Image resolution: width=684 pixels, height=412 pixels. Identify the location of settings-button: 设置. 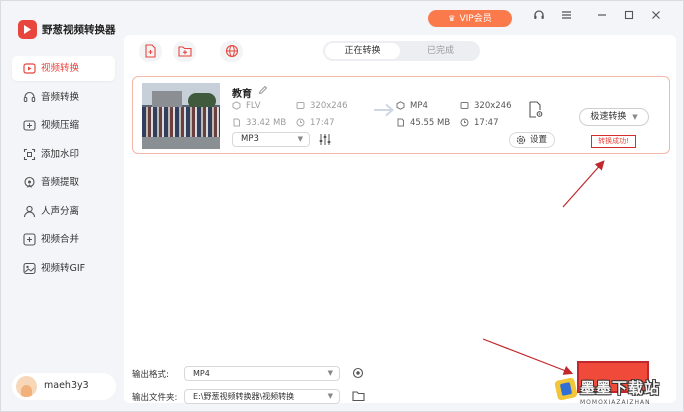
(532, 140).